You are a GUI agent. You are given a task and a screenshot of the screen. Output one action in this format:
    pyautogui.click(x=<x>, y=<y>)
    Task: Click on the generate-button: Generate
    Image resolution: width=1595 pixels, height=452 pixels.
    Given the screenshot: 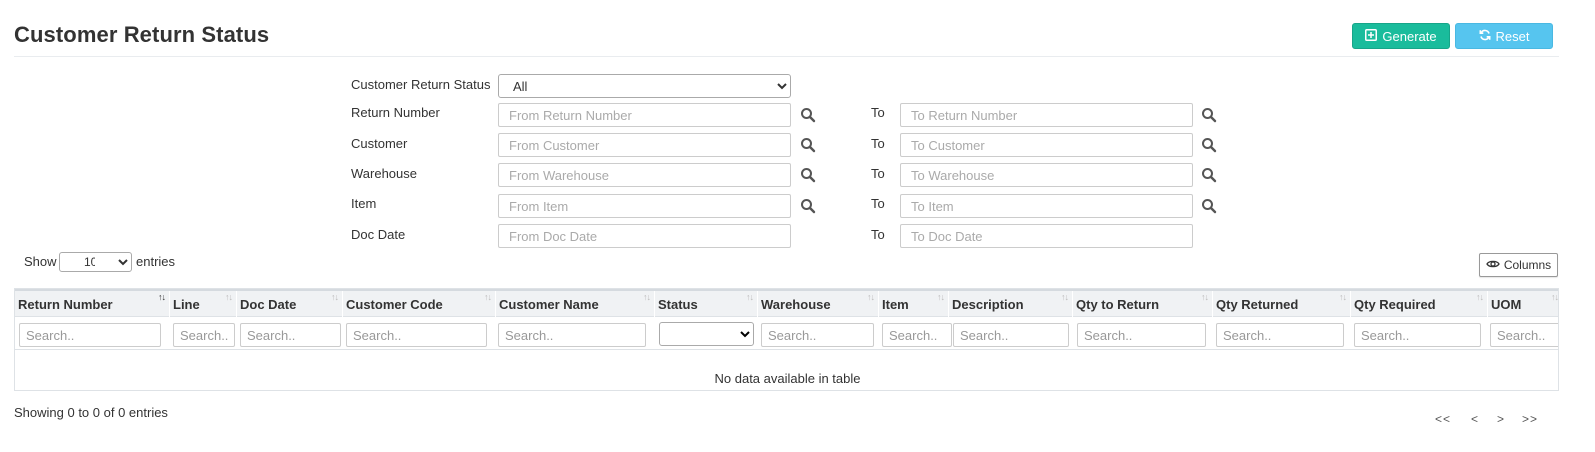 What is the action you would take?
    pyautogui.click(x=1401, y=36)
    